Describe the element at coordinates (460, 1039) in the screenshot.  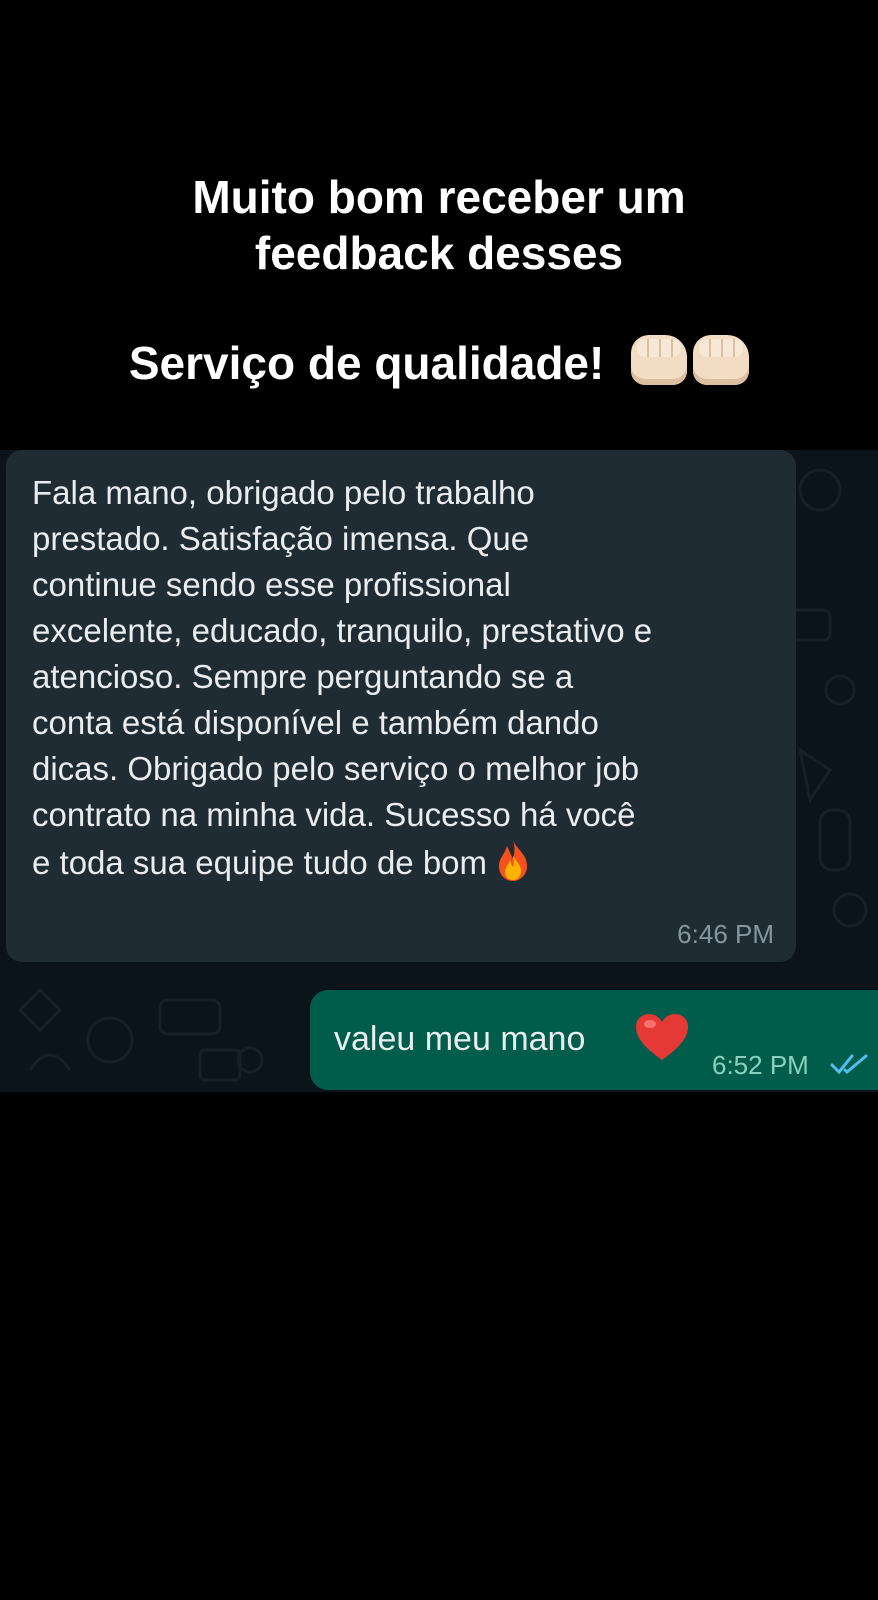
I see `outgoing-message-text: valeu meu mano` at that location.